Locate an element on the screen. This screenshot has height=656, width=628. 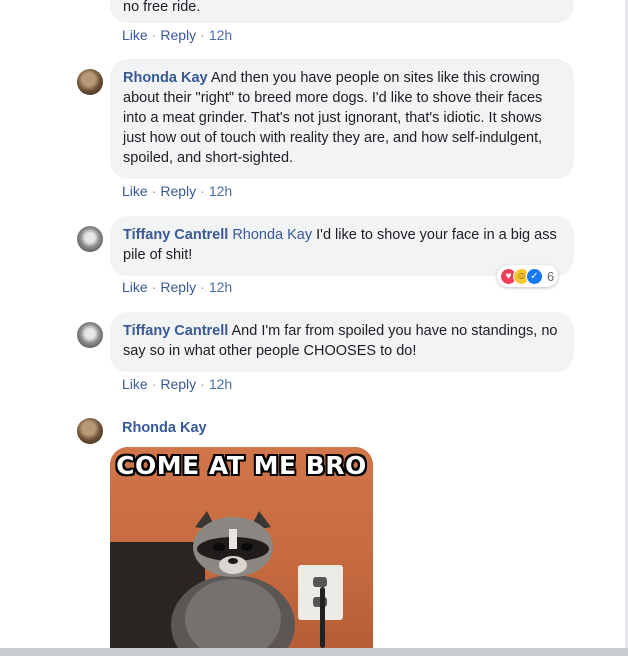
horizontal-scrollbar is located at coordinates (314, 652).